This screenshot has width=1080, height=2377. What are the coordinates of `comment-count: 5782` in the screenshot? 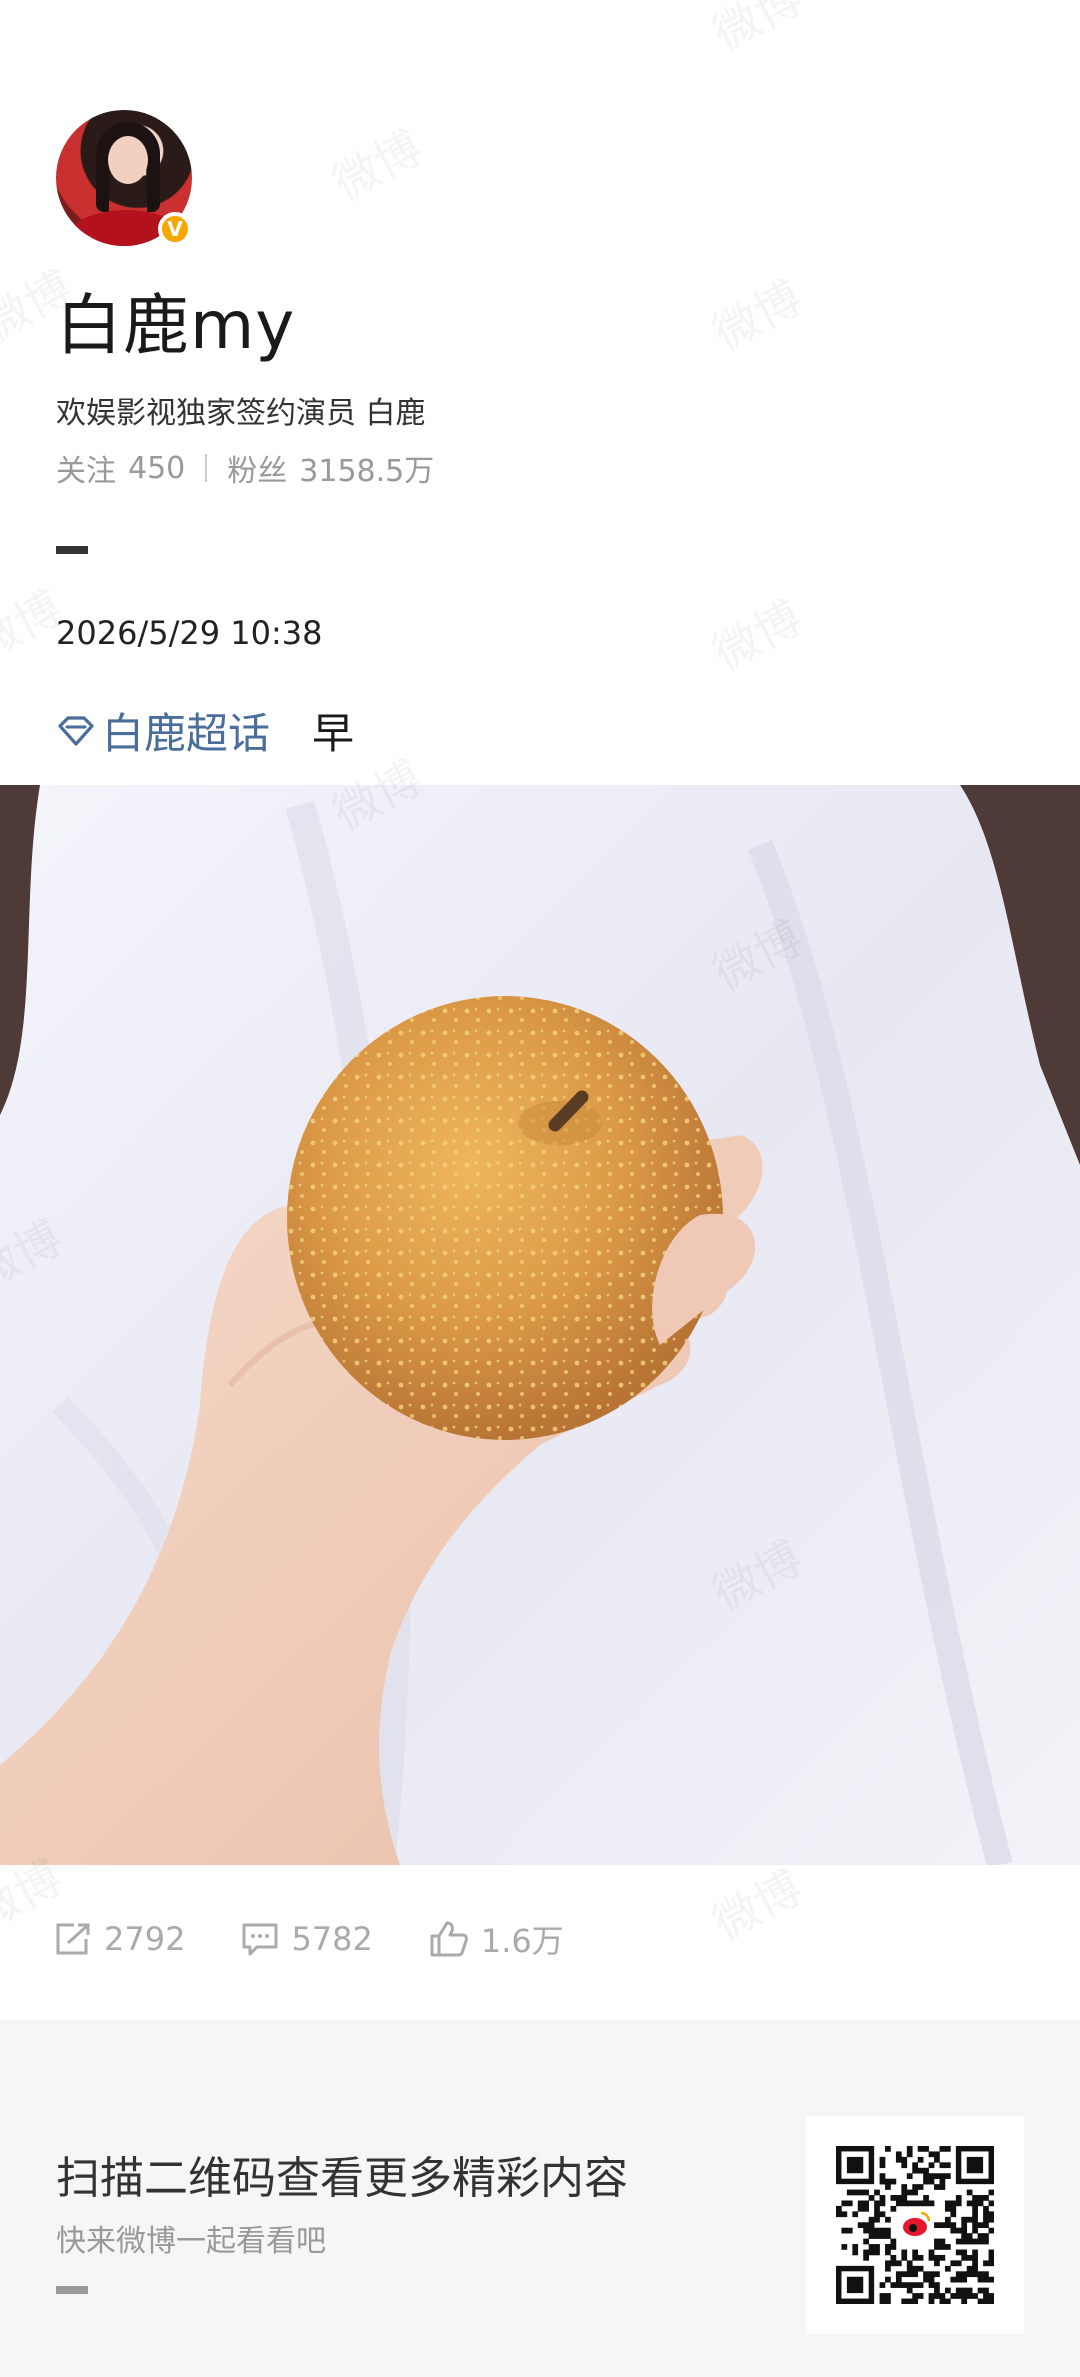 It's located at (332, 1939).